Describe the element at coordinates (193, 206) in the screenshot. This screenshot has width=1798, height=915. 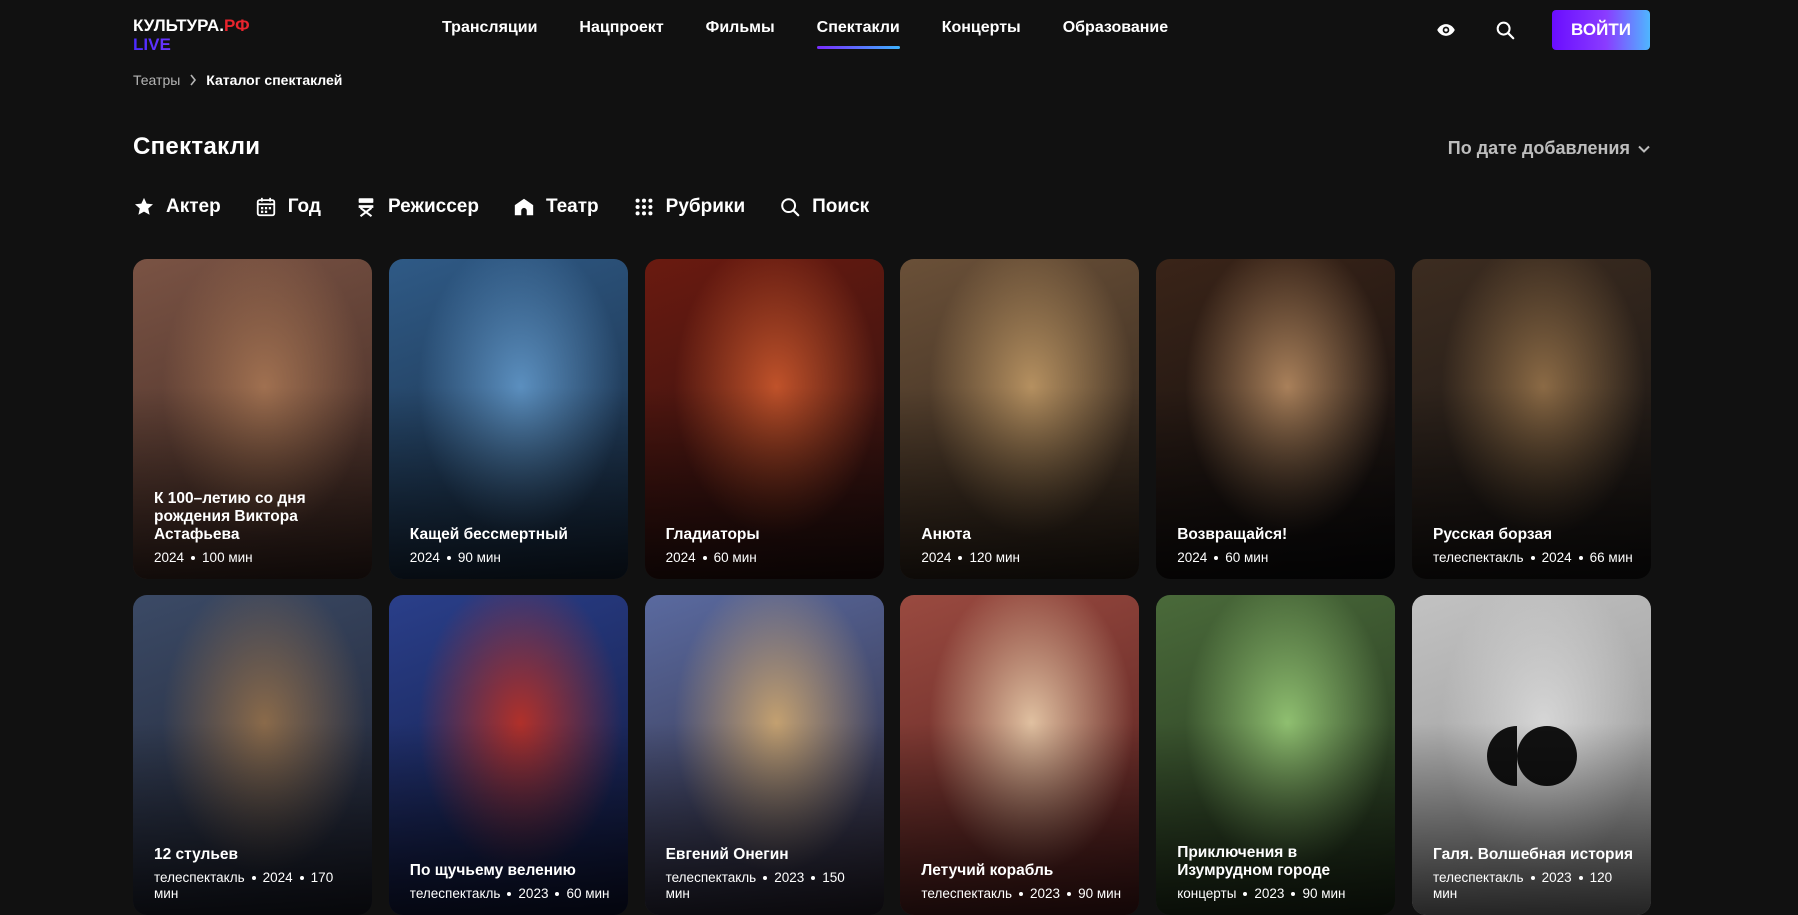
I see `filter-label: Актер` at that location.